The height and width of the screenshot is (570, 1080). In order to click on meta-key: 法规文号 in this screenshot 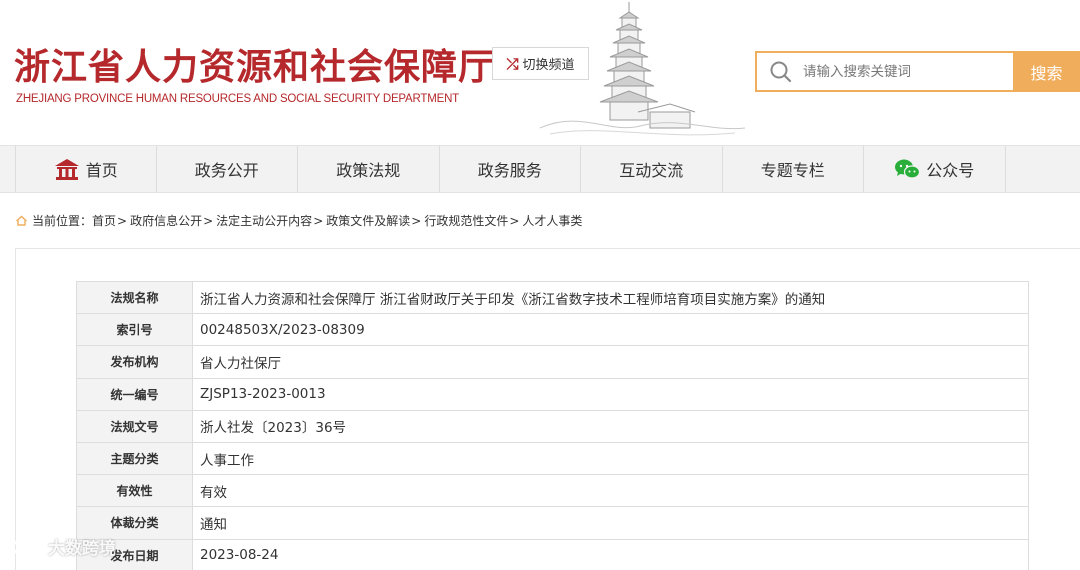, I will do `click(134, 426)`.